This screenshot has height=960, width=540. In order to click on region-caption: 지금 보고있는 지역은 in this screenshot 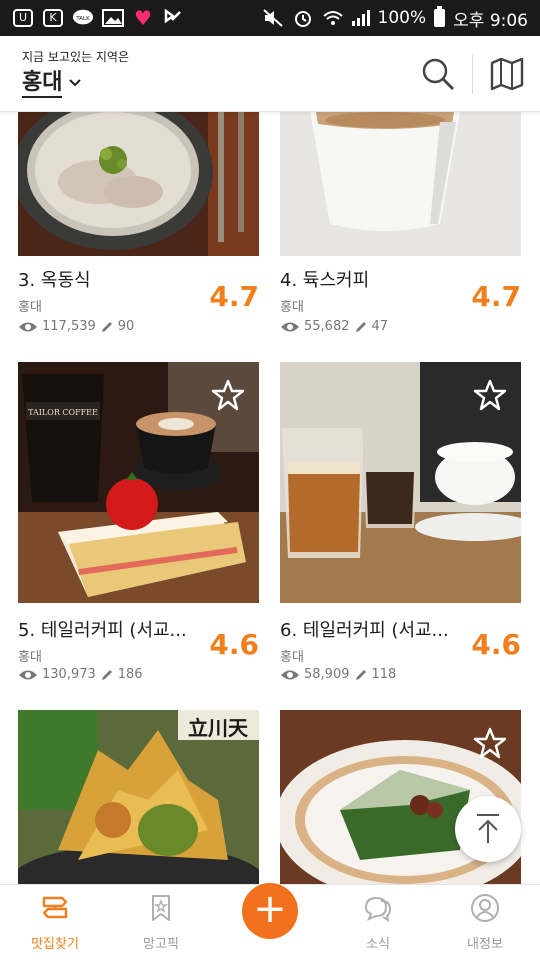, I will do `click(75, 57)`.